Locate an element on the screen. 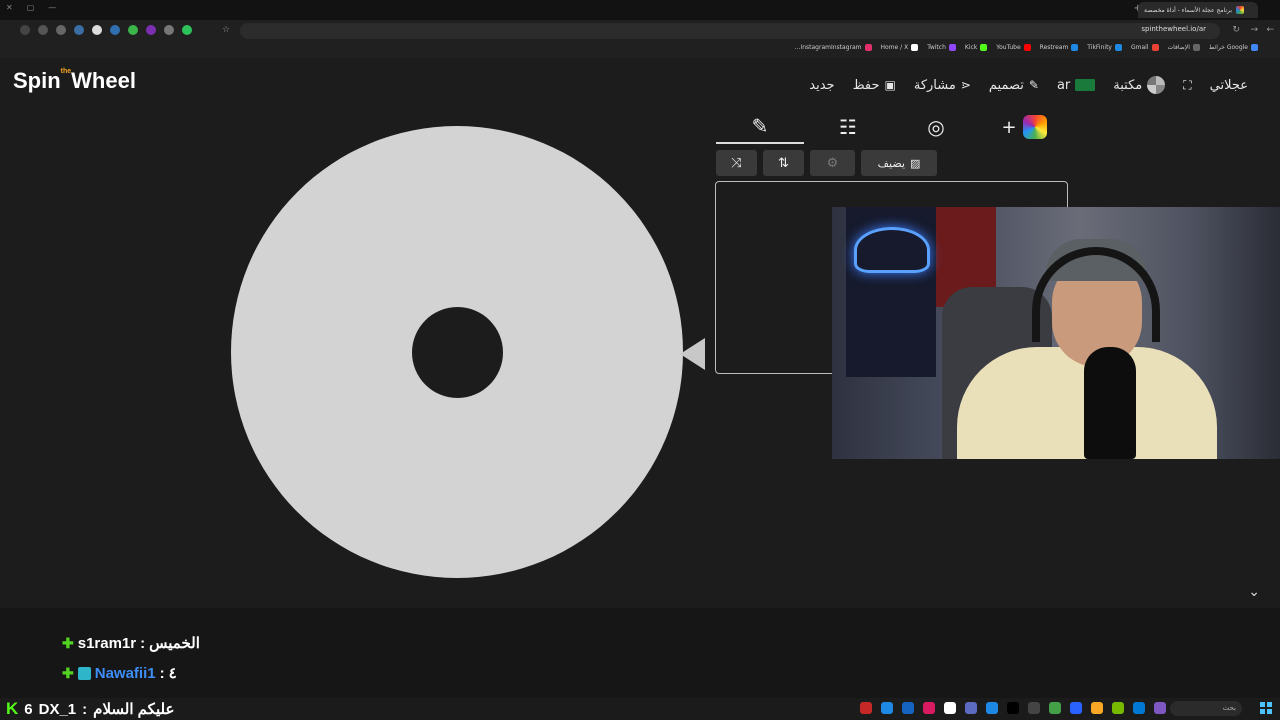  customize-button: ✎ تصميم is located at coordinates (1014, 85).